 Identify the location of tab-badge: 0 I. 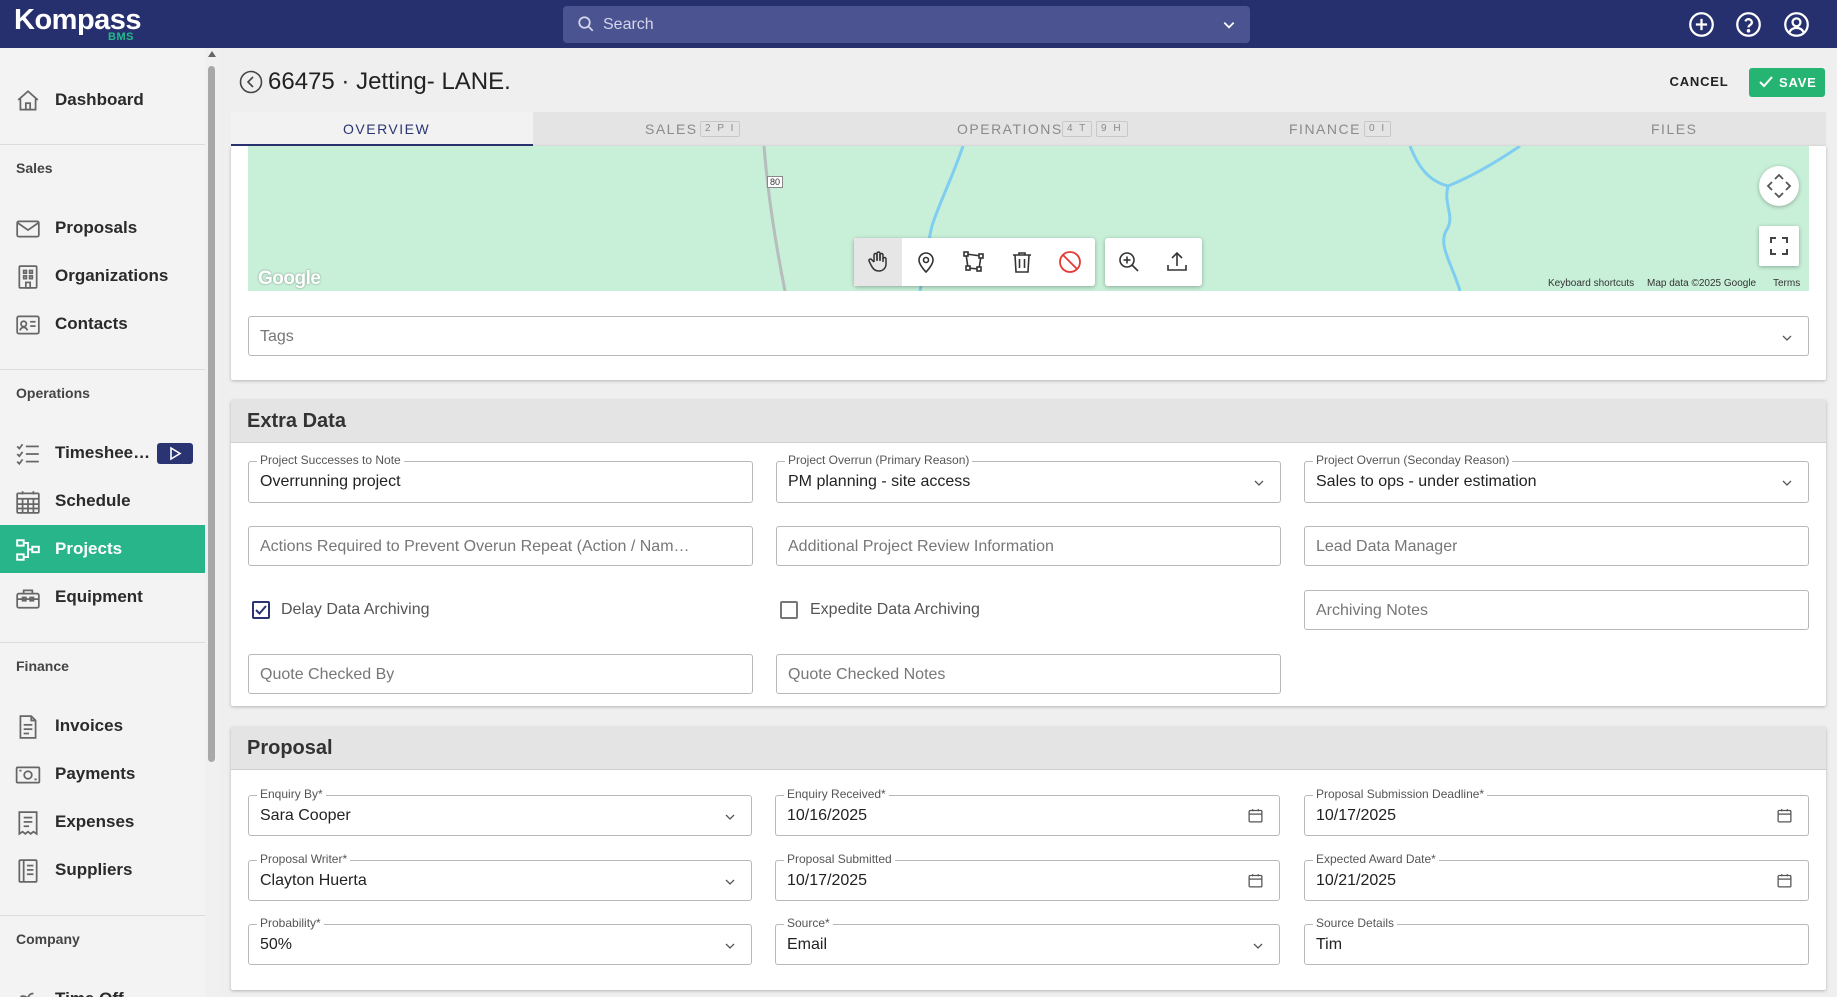
(1378, 129).